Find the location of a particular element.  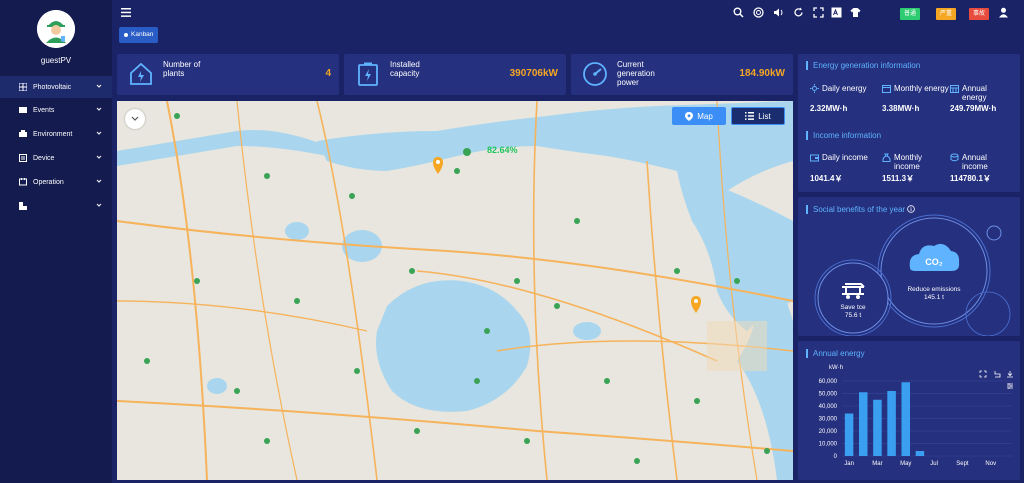

sun-icon is located at coordinates (814, 88).